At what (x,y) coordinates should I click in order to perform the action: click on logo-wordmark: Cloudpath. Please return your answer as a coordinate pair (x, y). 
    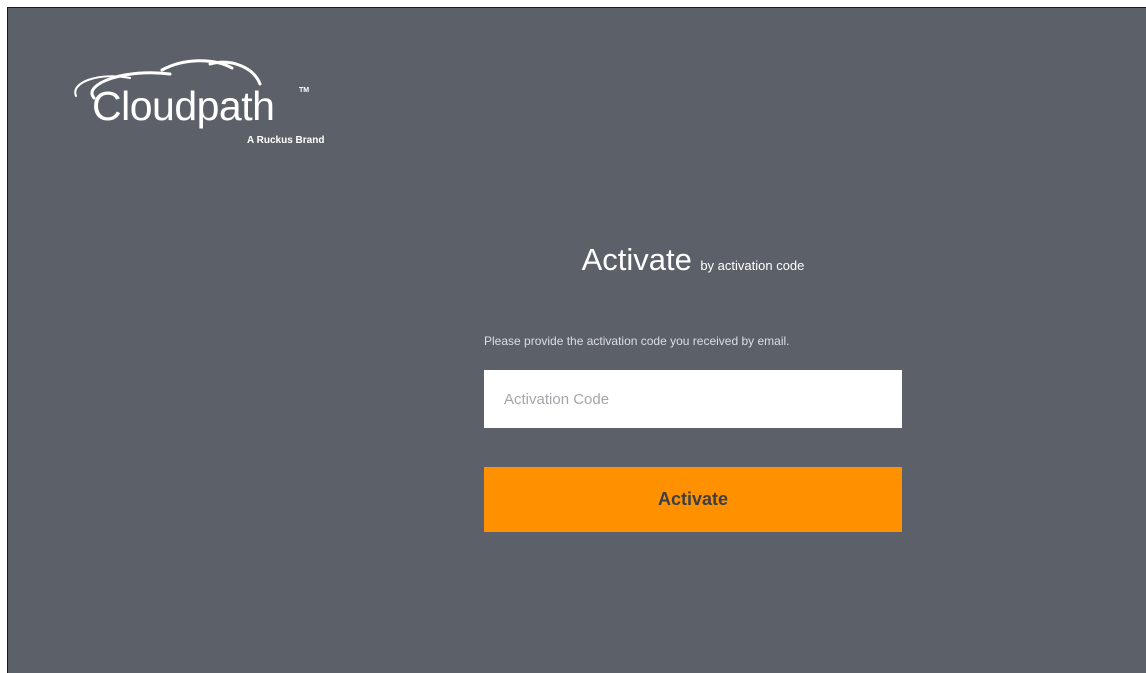
    Looking at the image, I should click on (183, 106).